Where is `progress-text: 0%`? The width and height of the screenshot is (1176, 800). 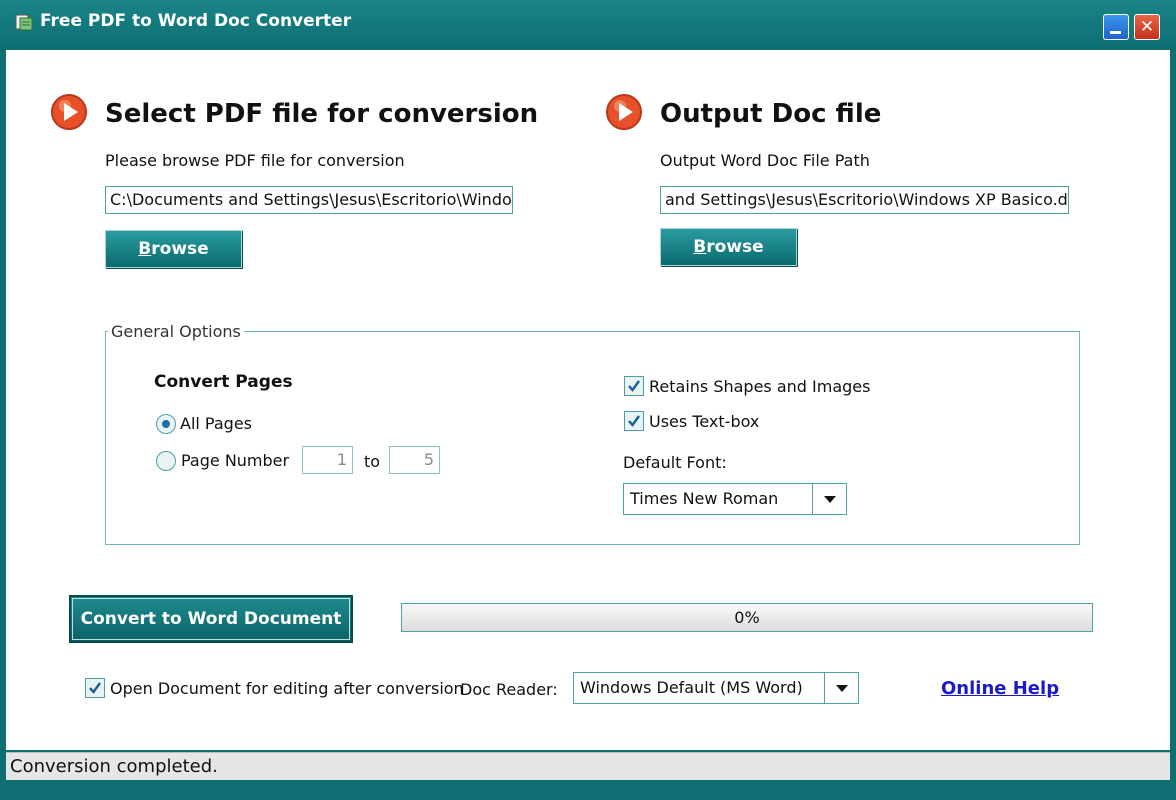 progress-text: 0% is located at coordinates (747, 617).